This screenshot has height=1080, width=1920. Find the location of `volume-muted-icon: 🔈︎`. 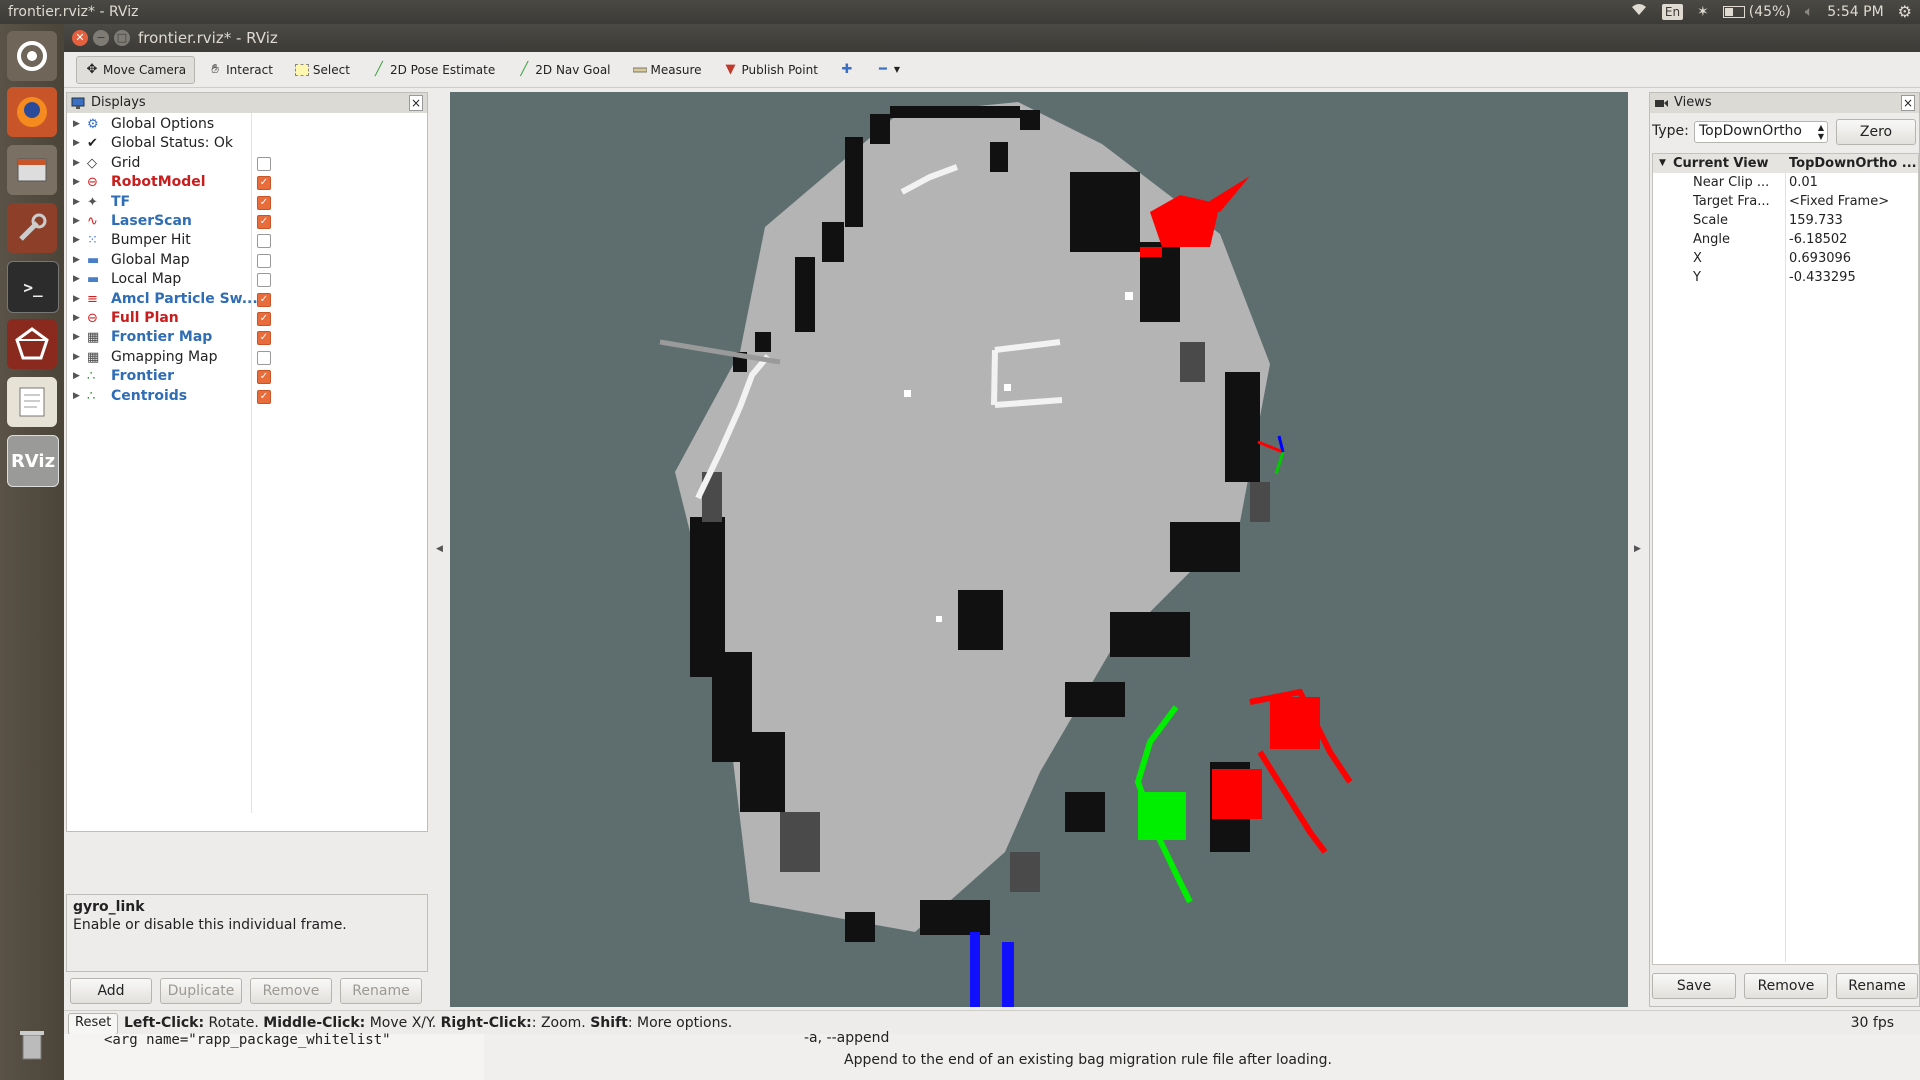

volume-muted-icon: 🔈︎ is located at coordinates (1809, 12).